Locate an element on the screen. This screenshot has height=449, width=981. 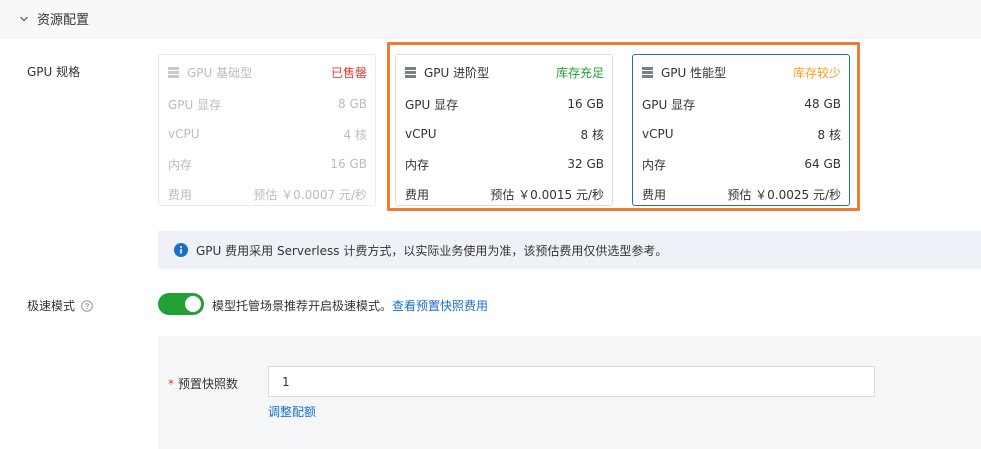
snapshot-count-value: 1 is located at coordinates (286, 381).